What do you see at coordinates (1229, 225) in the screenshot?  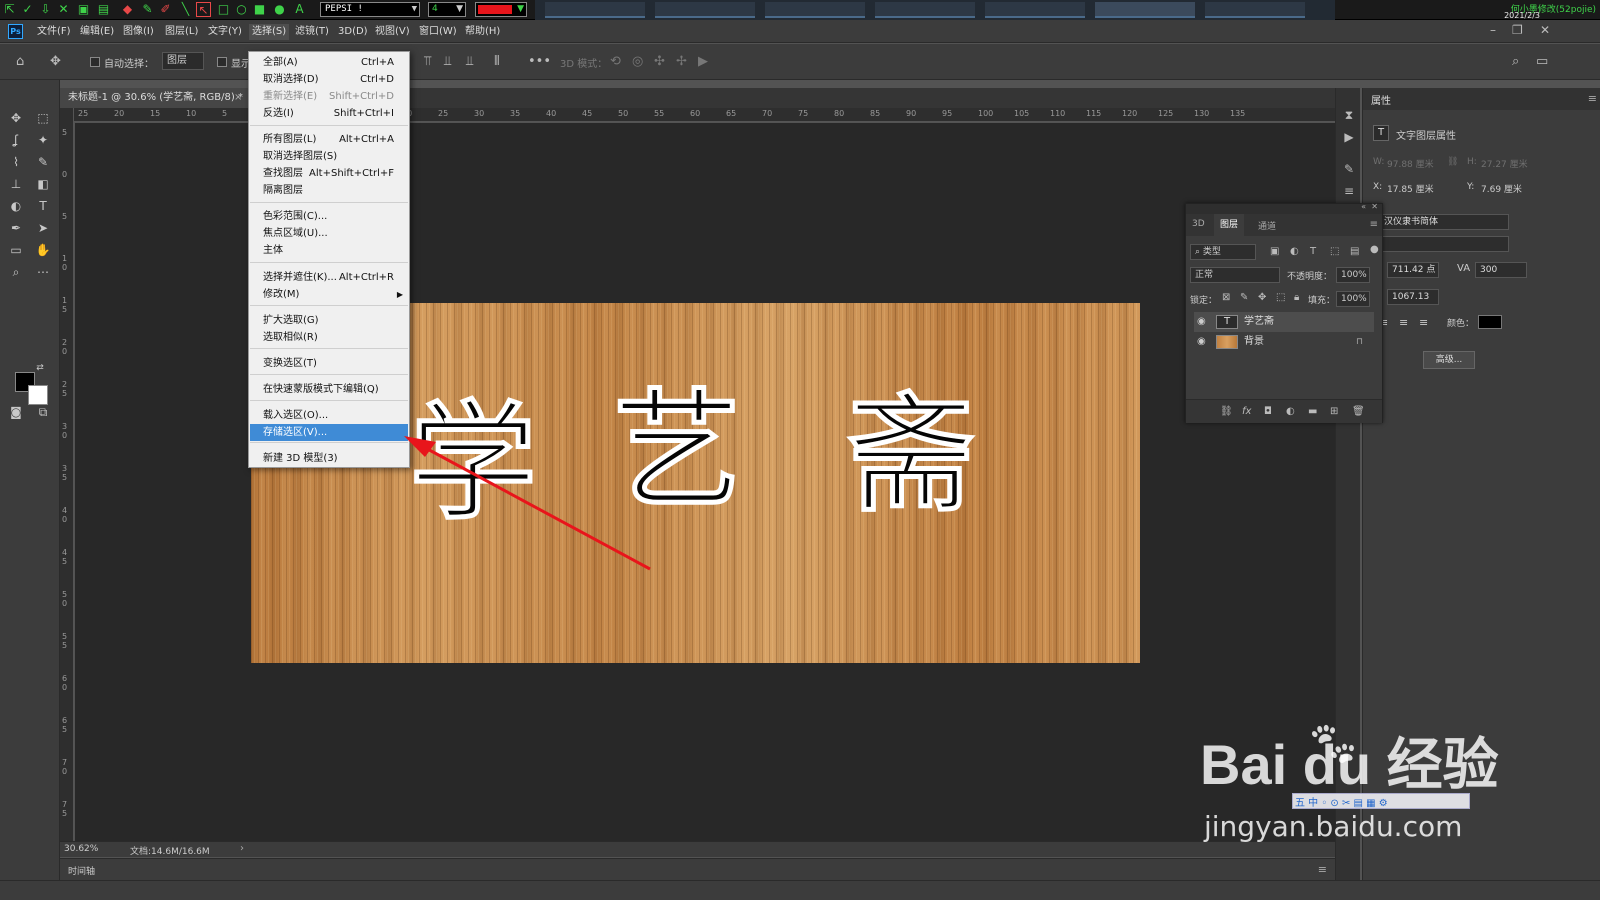 I see `tab-layers: 图层` at bounding box center [1229, 225].